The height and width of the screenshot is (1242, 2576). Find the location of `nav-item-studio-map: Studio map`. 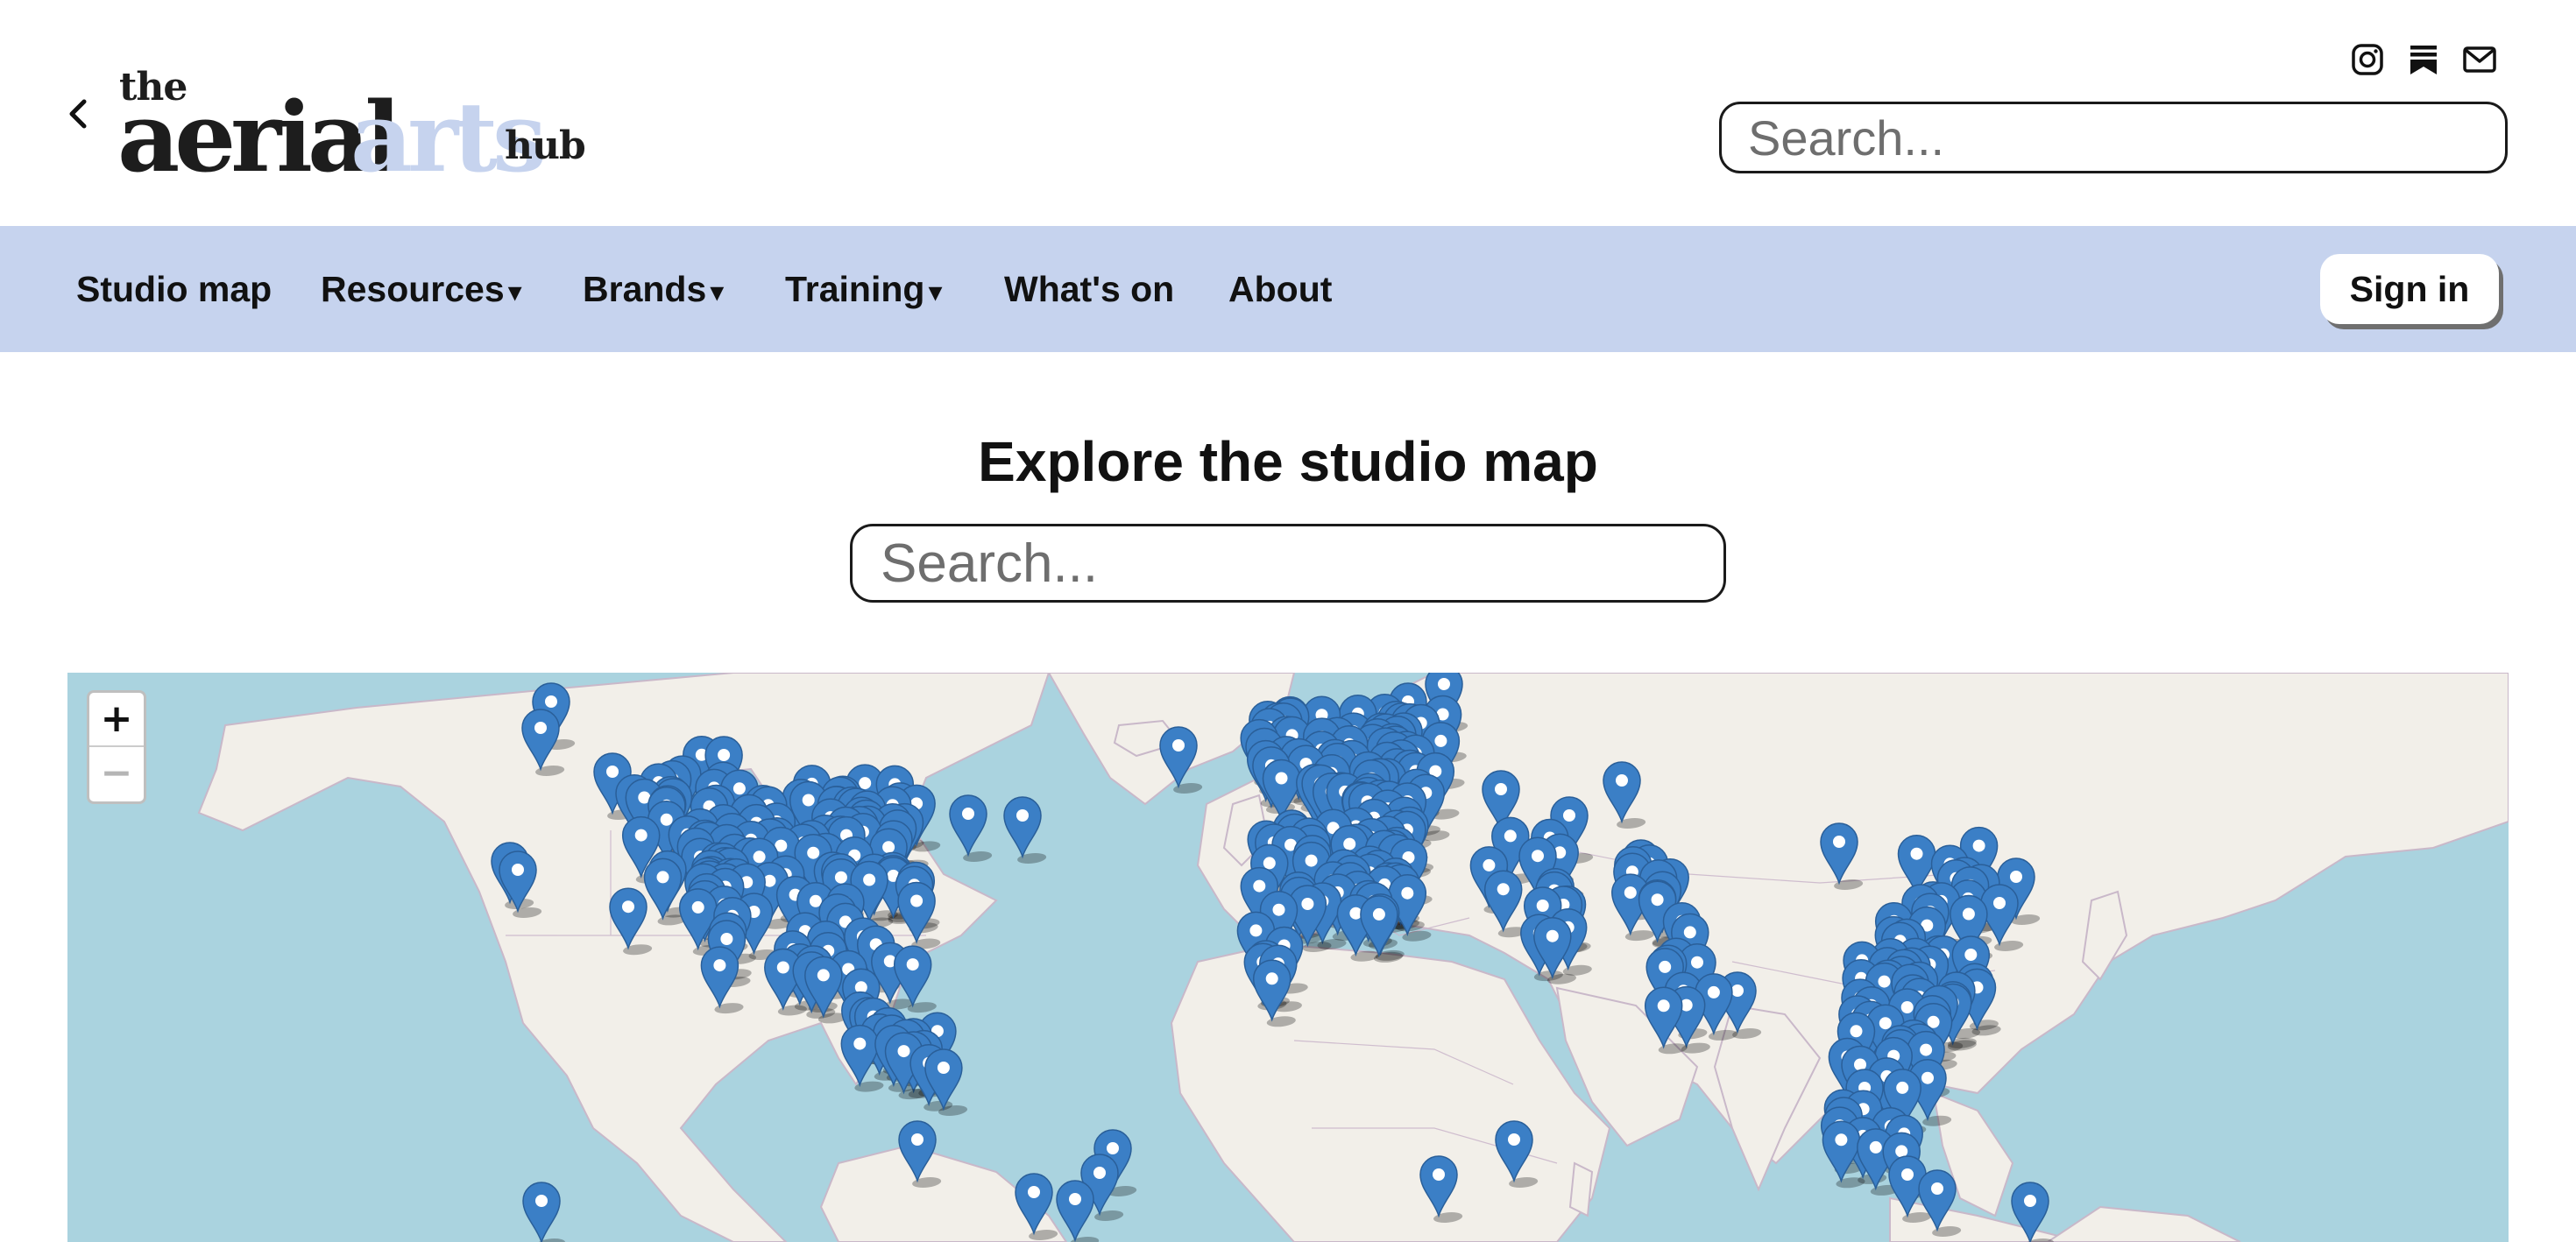

nav-item-studio-map: Studio map is located at coordinates (174, 289).